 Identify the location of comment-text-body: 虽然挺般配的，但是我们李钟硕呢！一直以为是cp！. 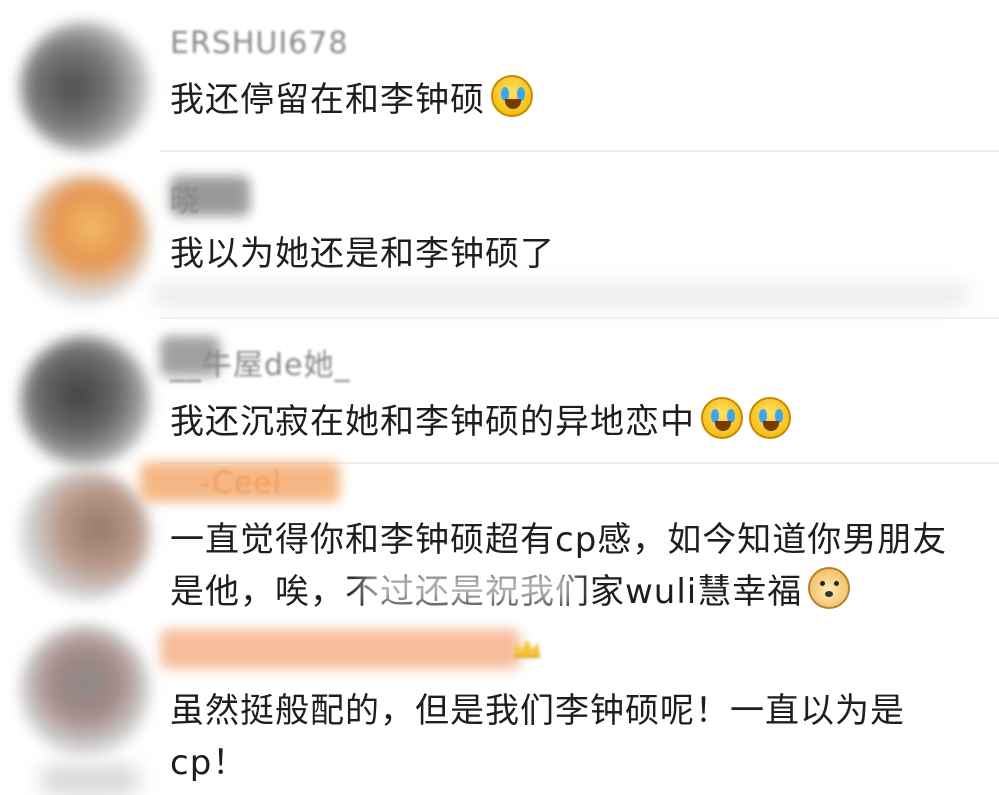
(537, 737).